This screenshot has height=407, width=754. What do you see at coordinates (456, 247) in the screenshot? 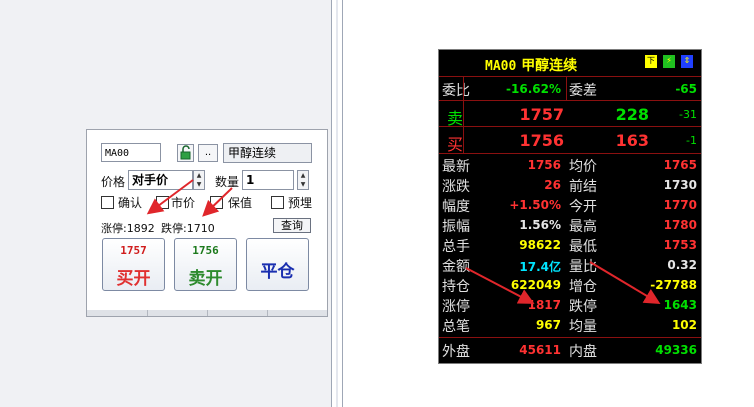
I see `quote-row-label: 总手` at bounding box center [456, 247].